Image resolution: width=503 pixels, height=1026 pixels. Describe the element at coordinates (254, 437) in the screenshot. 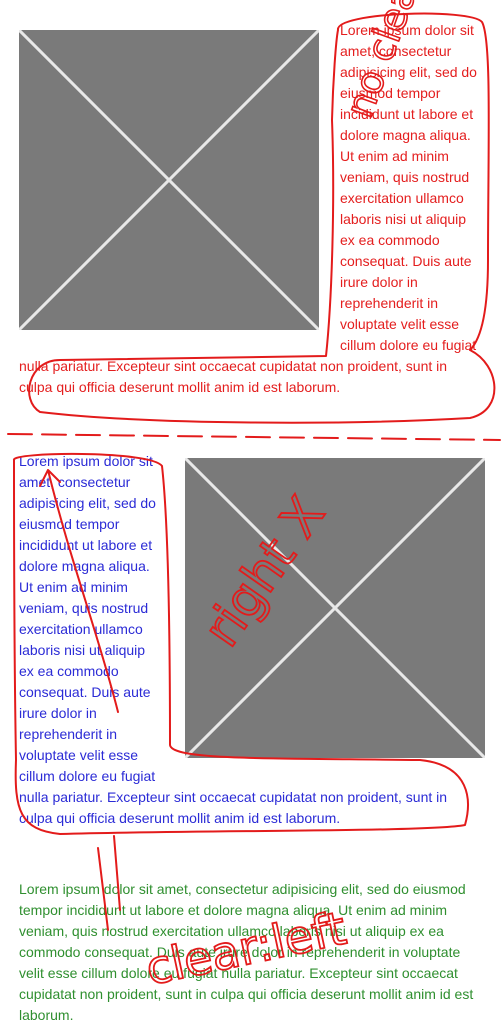

I see `annotation-dashed-divider` at that location.